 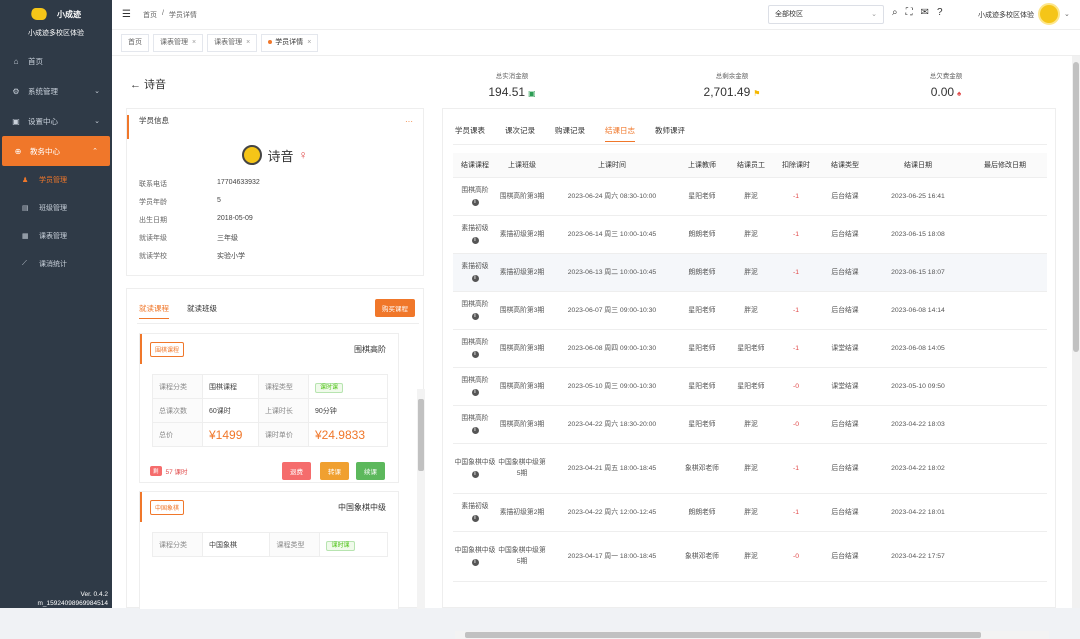 I want to click on sidebar-item-settings: ▣ 设置中心 ⌄, so click(x=56, y=121).